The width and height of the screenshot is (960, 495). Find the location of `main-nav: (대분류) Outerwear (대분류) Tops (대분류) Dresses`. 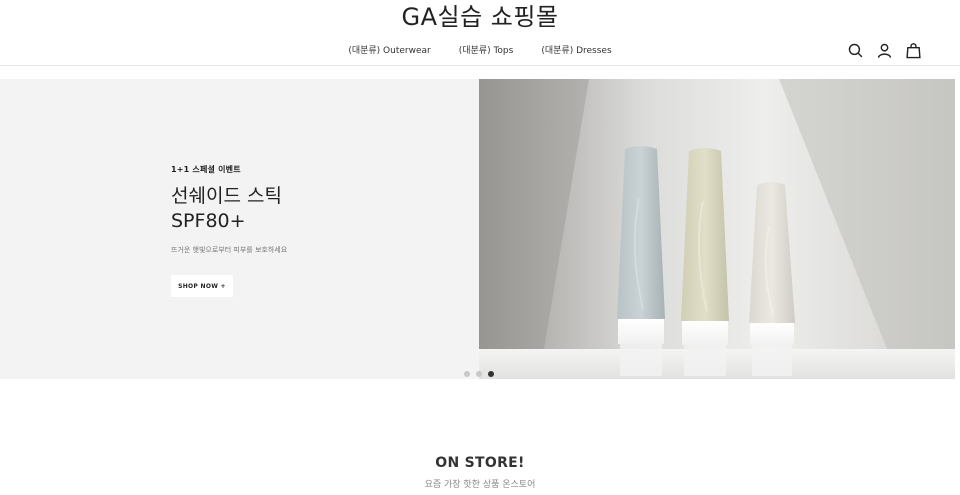

main-nav: (대분류) Outerwear (대분류) Tops (대분류) Dresses is located at coordinates (480, 51).